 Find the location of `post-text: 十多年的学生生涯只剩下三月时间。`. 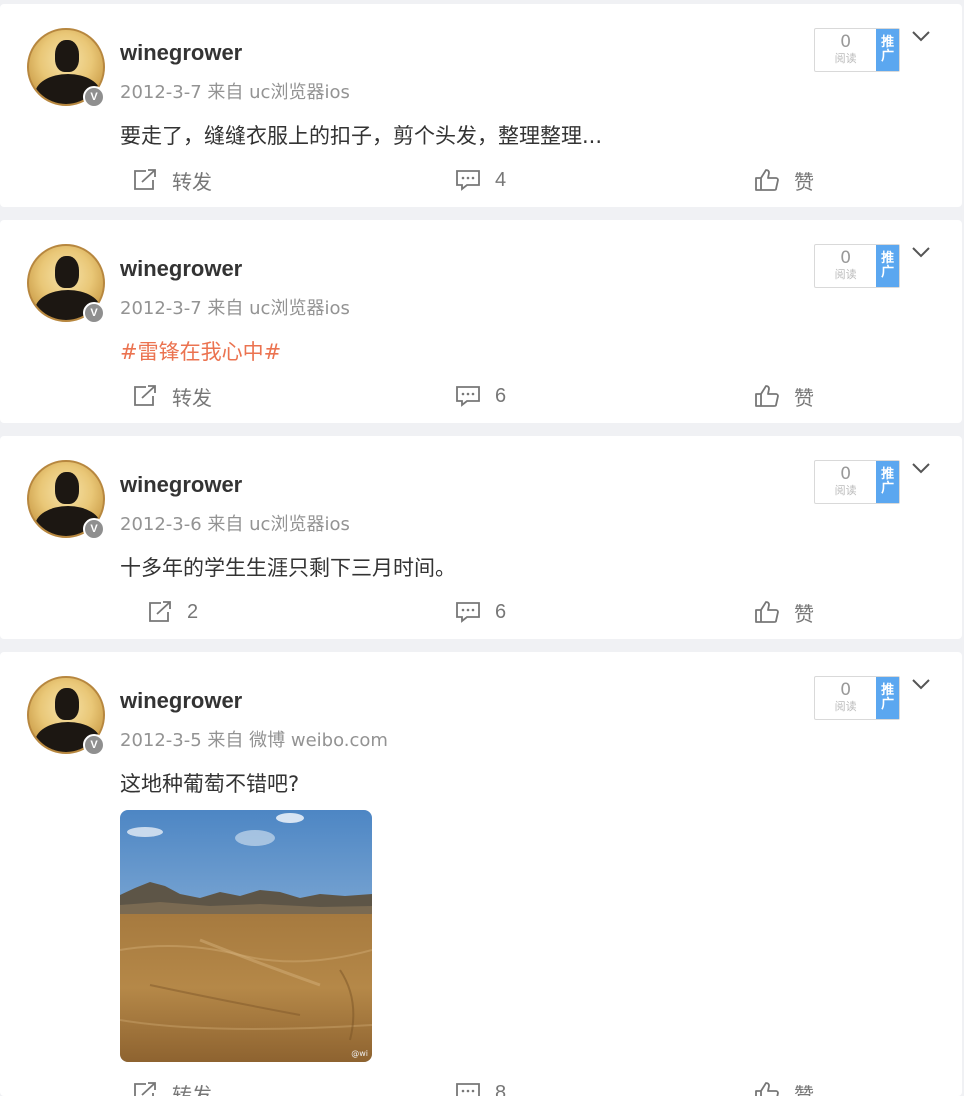

post-text: 十多年的学生生涯只剩下三月时间。 is located at coordinates (288, 568).